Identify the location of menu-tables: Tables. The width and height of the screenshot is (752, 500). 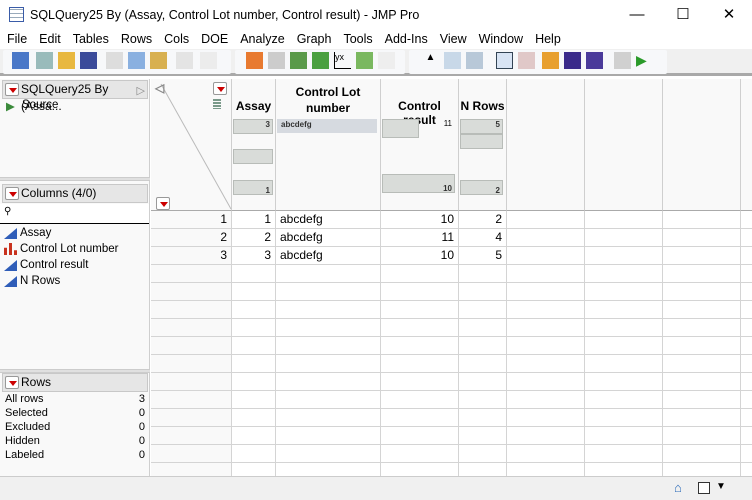
(90, 38).